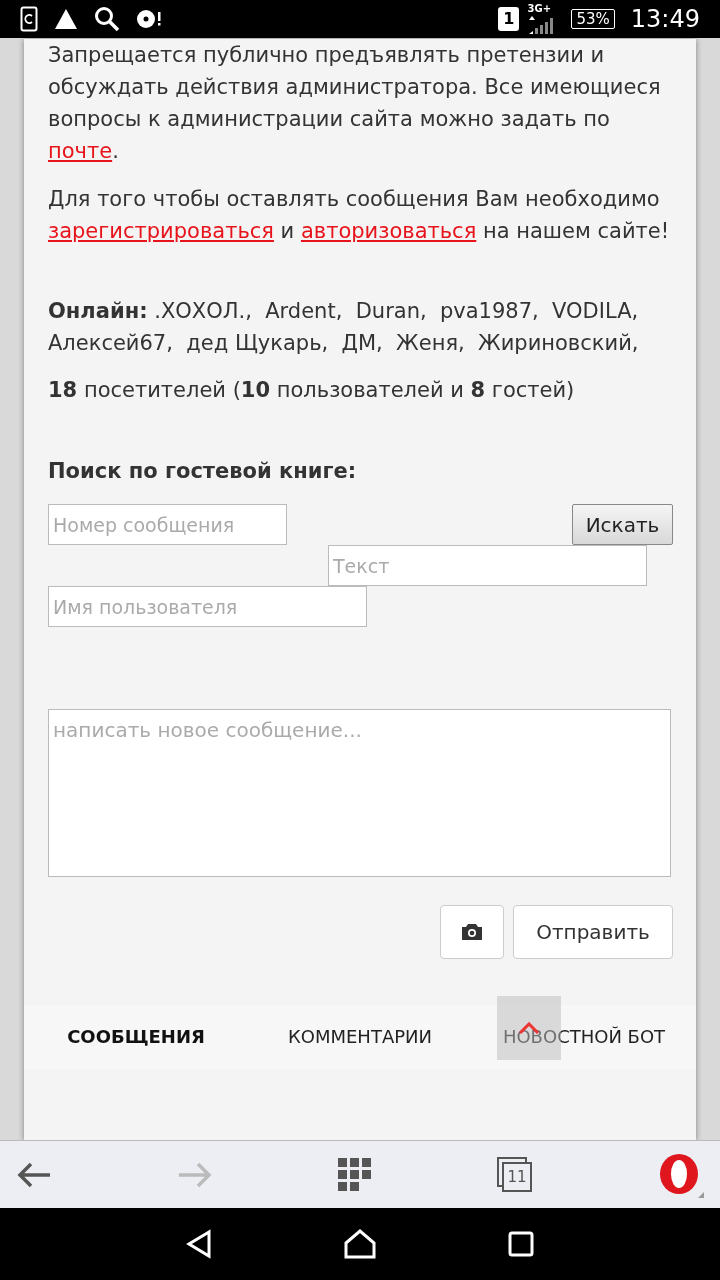 The height and width of the screenshot is (1280, 720). Describe the element at coordinates (34, 1174) in the screenshot. I see `back-icon` at that location.